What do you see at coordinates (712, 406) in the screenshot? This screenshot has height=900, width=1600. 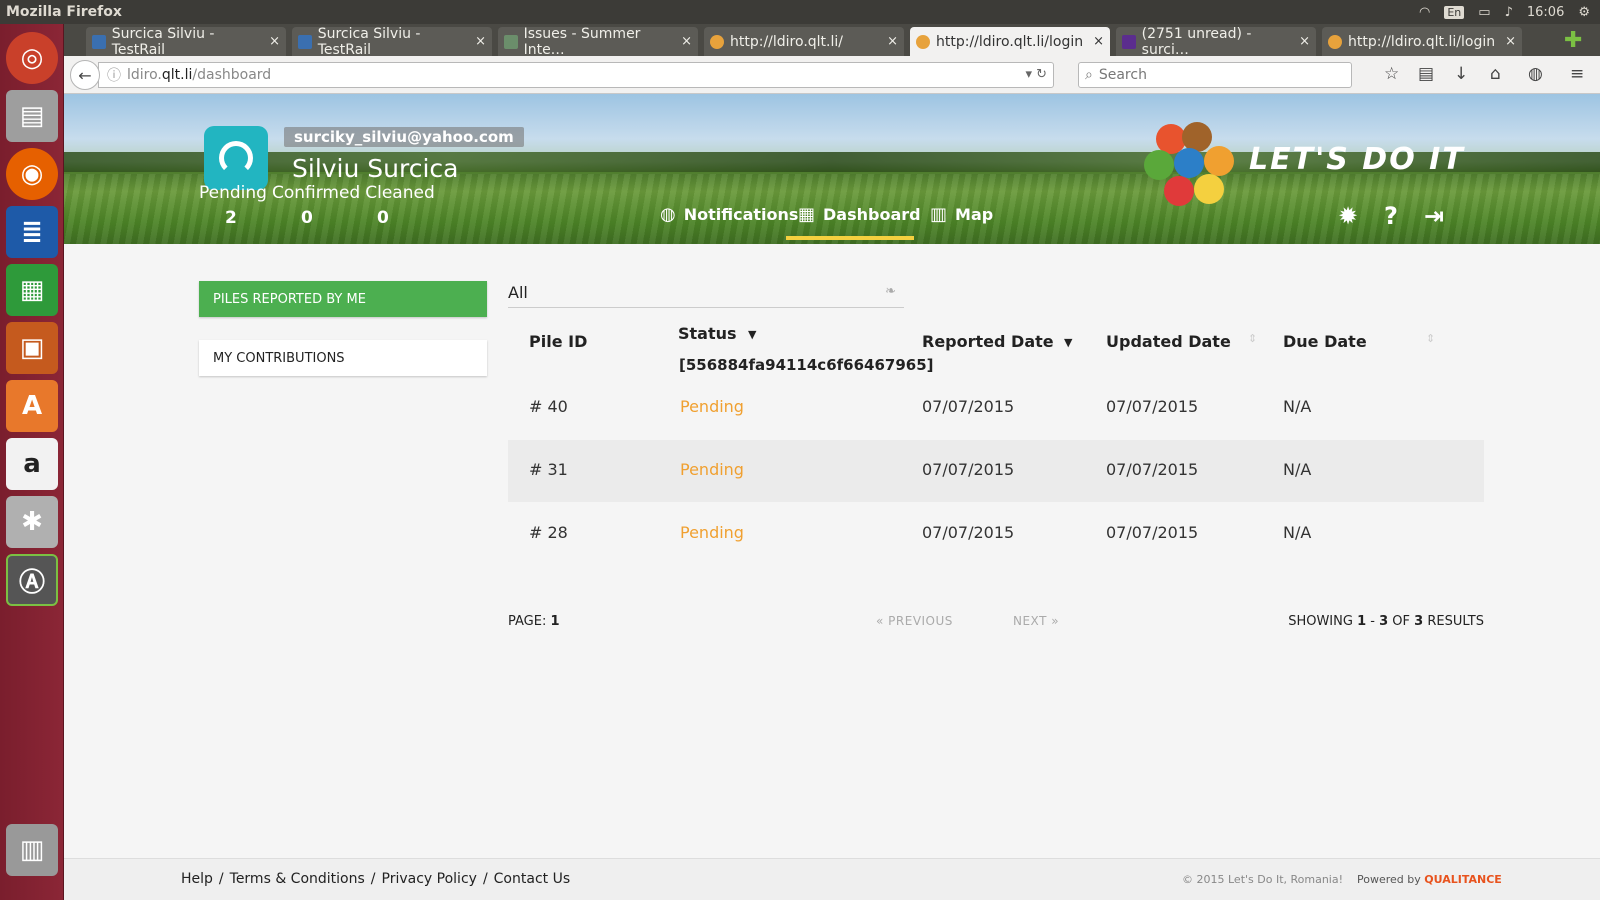 I see `status-cell: Pending` at bounding box center [712, 406].